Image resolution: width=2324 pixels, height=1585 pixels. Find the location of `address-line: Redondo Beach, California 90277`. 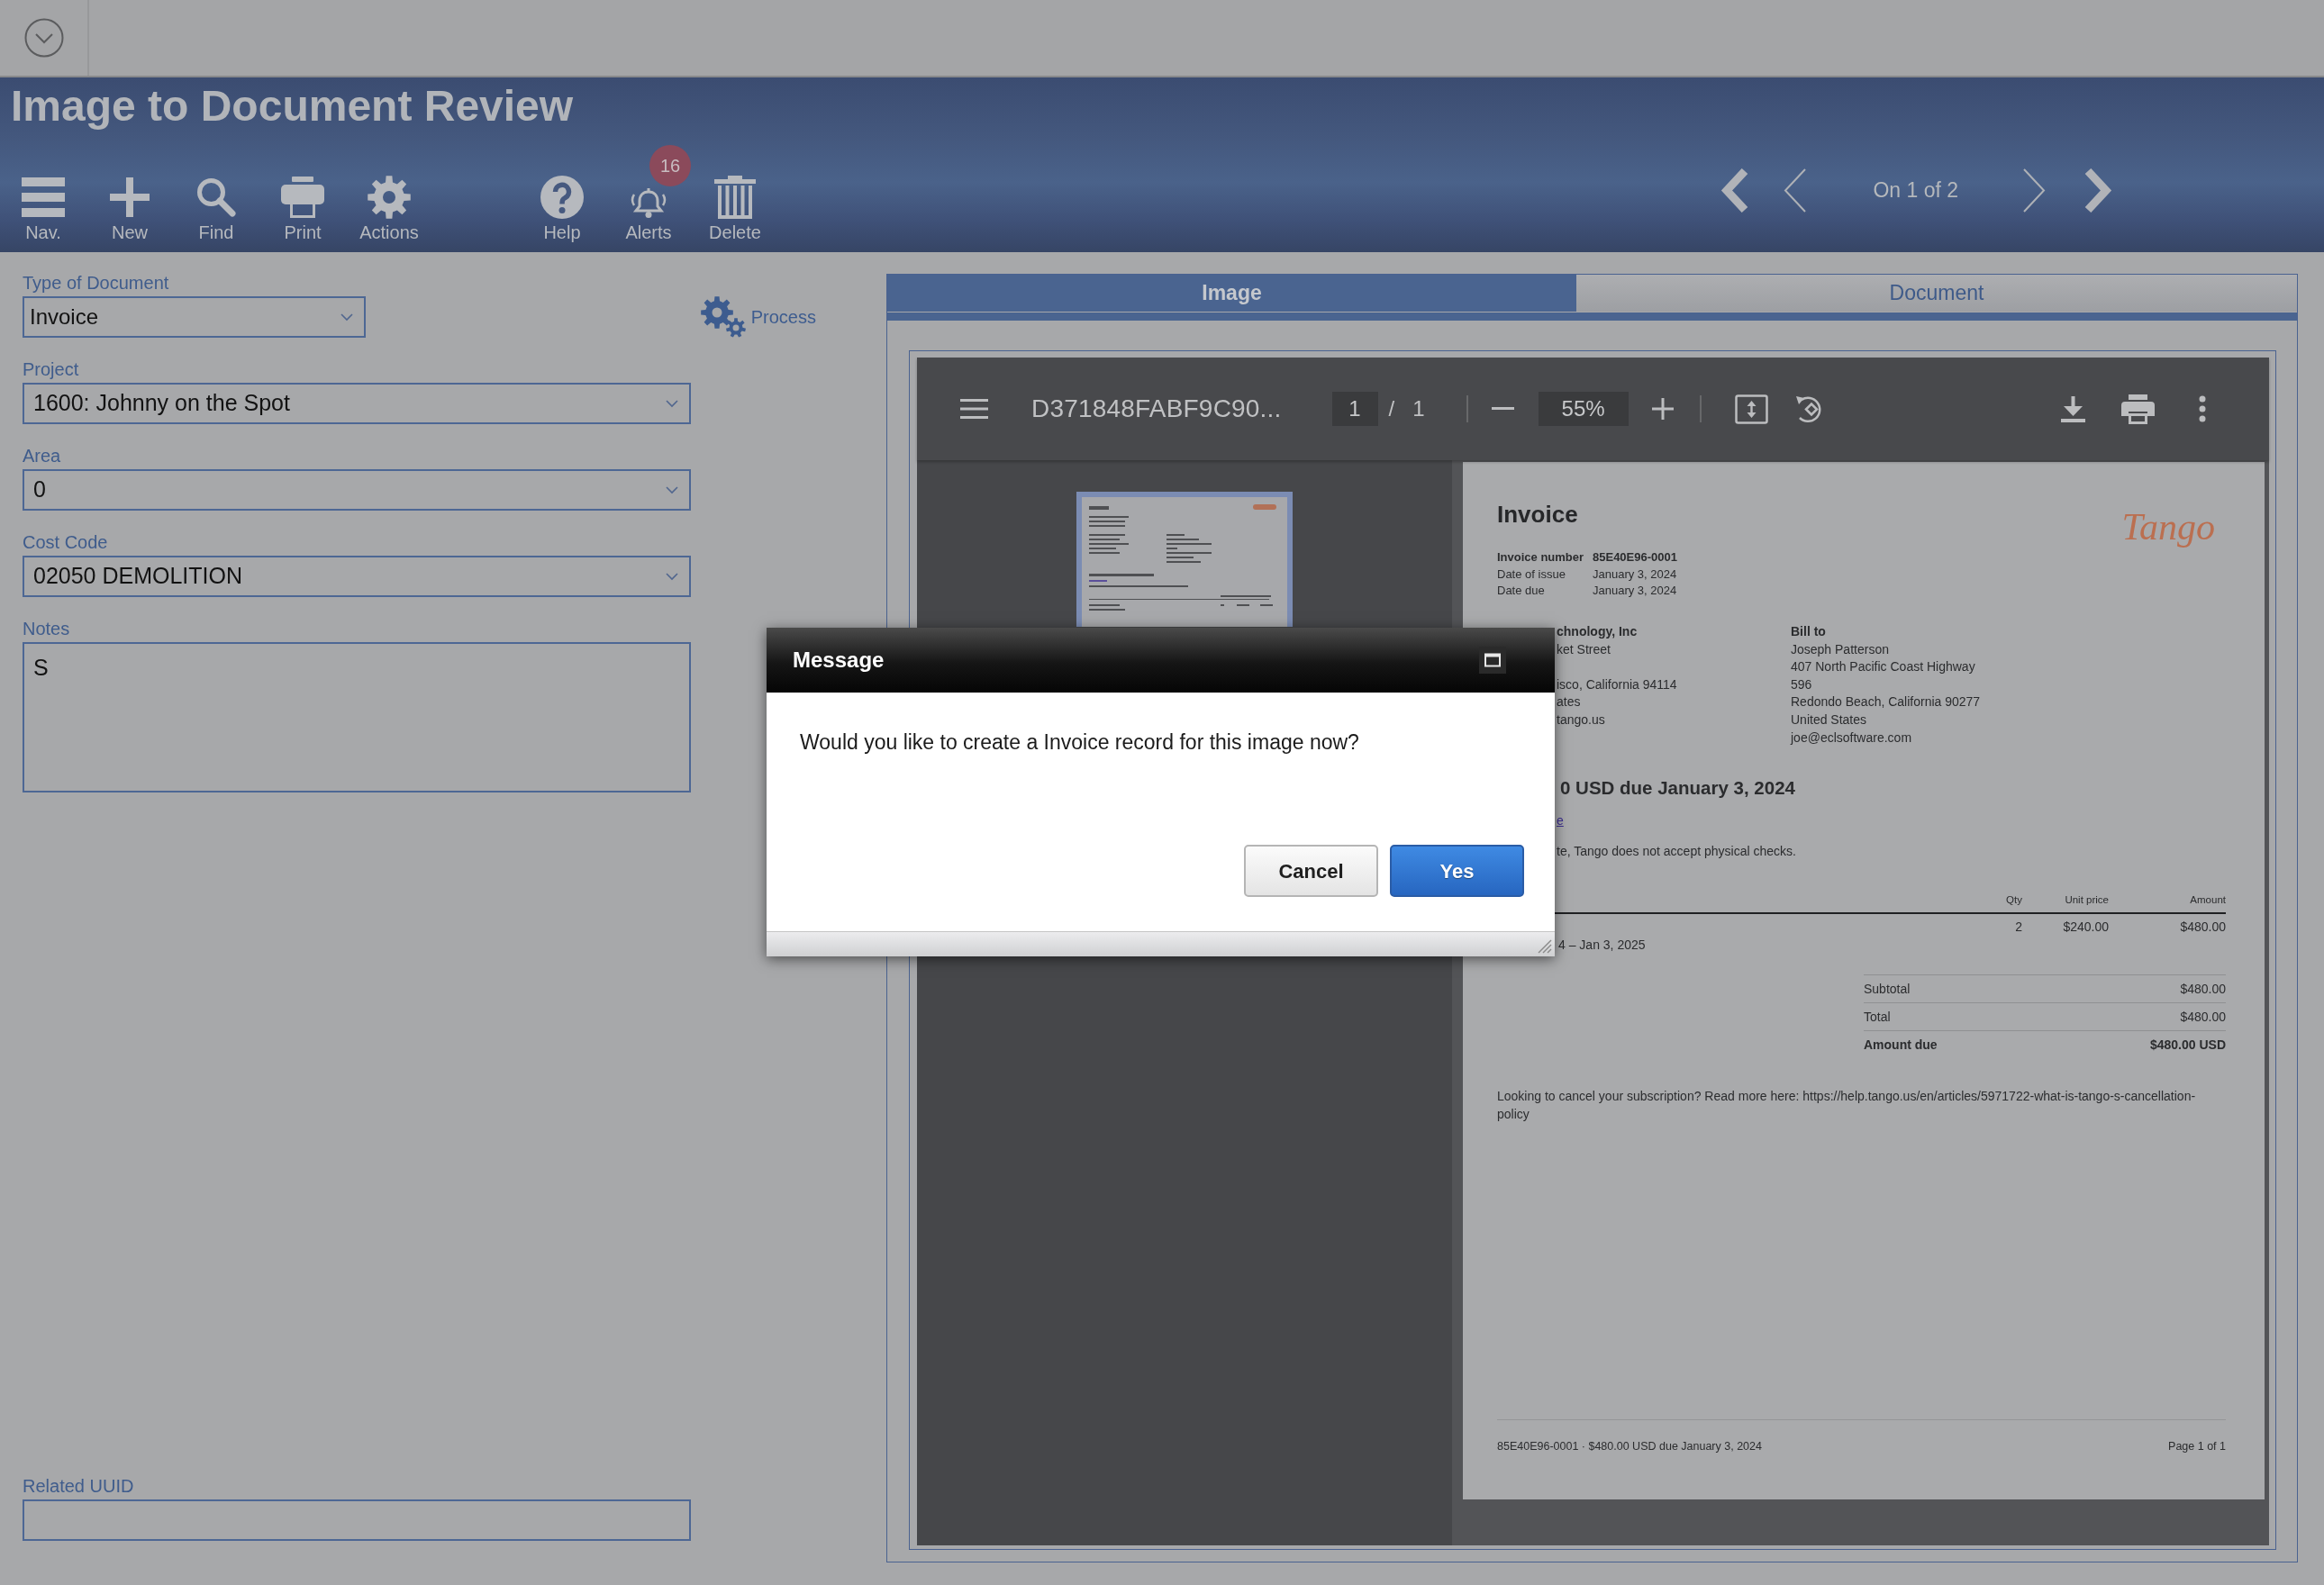

address-line: Redondo Beach, California 90277 is located at coordinates (1886, 702).